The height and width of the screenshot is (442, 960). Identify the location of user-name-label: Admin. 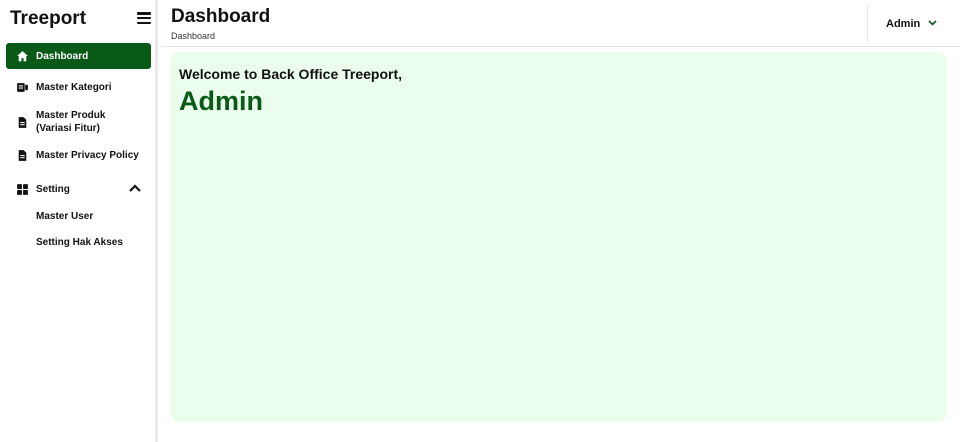
(903, 23).